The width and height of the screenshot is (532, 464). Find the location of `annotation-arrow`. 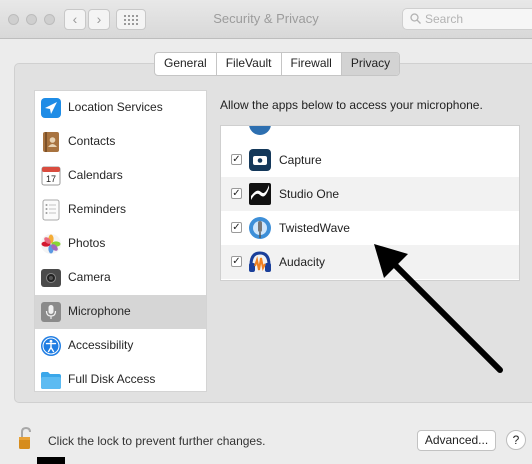

annotation-arrow is located at coordinates (438, 308).